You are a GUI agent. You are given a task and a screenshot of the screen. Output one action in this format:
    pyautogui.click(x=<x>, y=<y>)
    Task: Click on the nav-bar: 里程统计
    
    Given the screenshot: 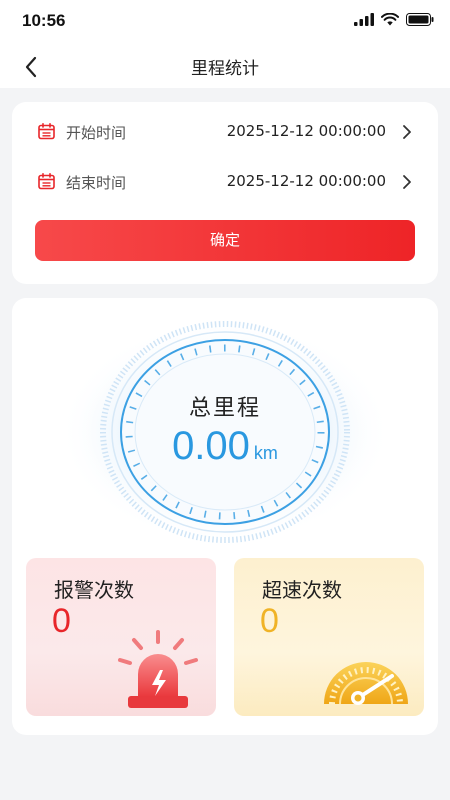 What is the action you would take?
    pyautogui.click(x=225, y=66)
    